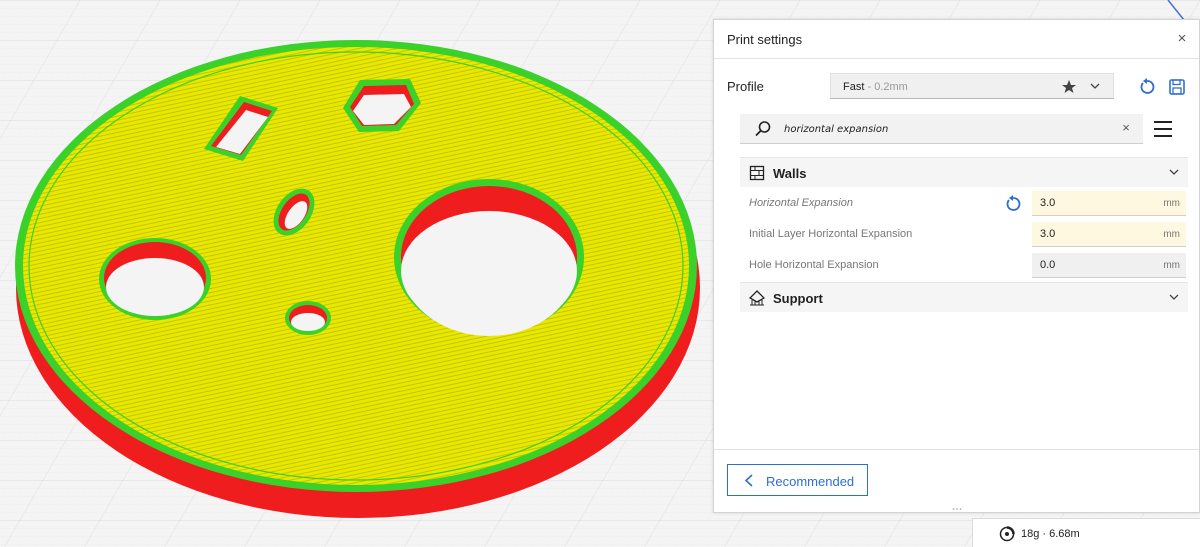 The width and height of the screenshot is (1200, 547). Describe the element at coordinates (1163, 129) in the screenshot. I see `hamburger-menu-icon` at that location.